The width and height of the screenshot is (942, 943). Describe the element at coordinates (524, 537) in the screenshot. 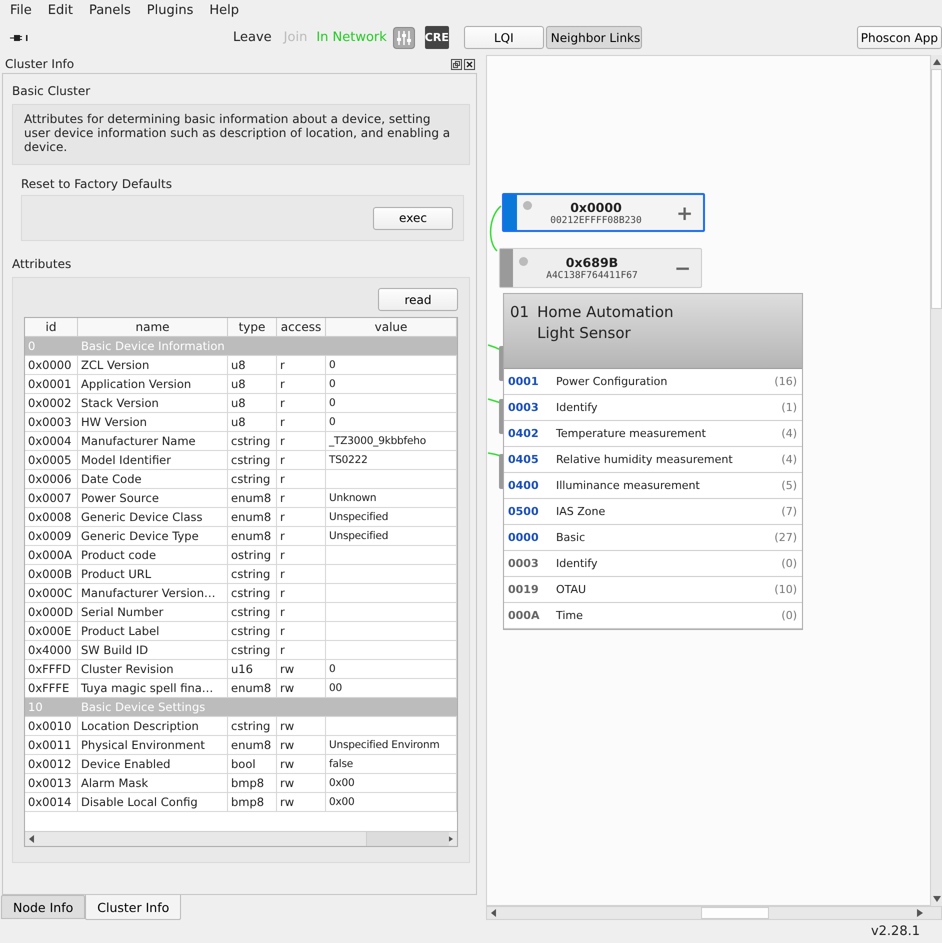

I see `cluster-id: 0000` at that location.